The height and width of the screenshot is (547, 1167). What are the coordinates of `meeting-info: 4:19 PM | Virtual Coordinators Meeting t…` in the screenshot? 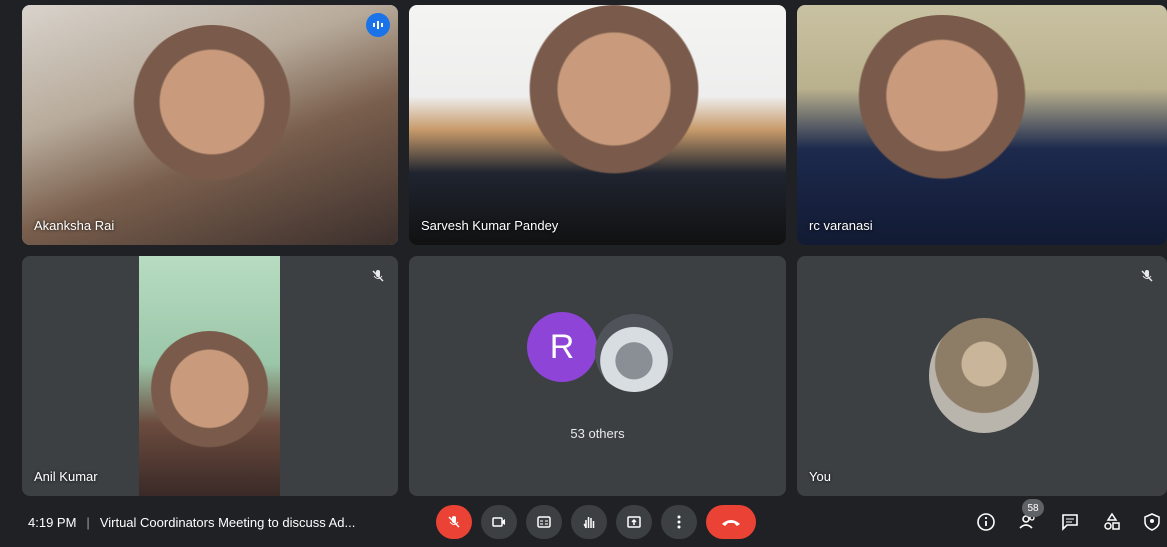 It's located at (191, 522).